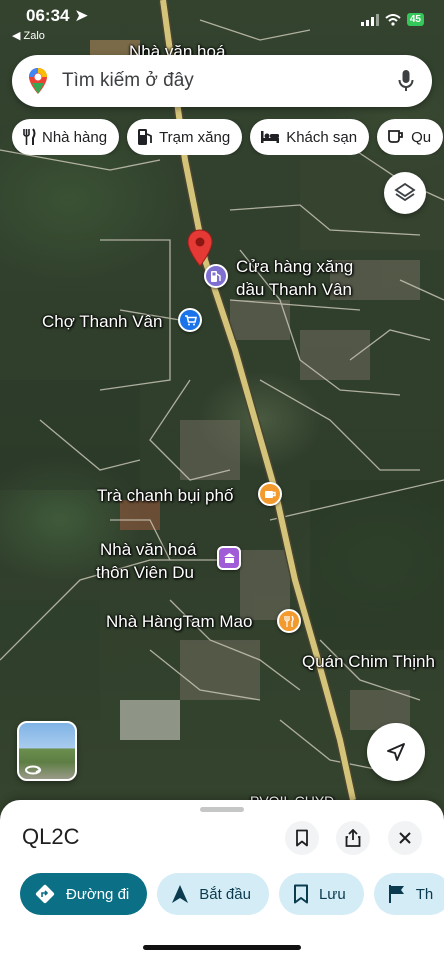 Image resolution: width=444 pixels, height=960 pixels. What do you see at coordinates (424, 894) in the screenshot?
I see `more-action-label: Th` at bounding box center [424, 894].